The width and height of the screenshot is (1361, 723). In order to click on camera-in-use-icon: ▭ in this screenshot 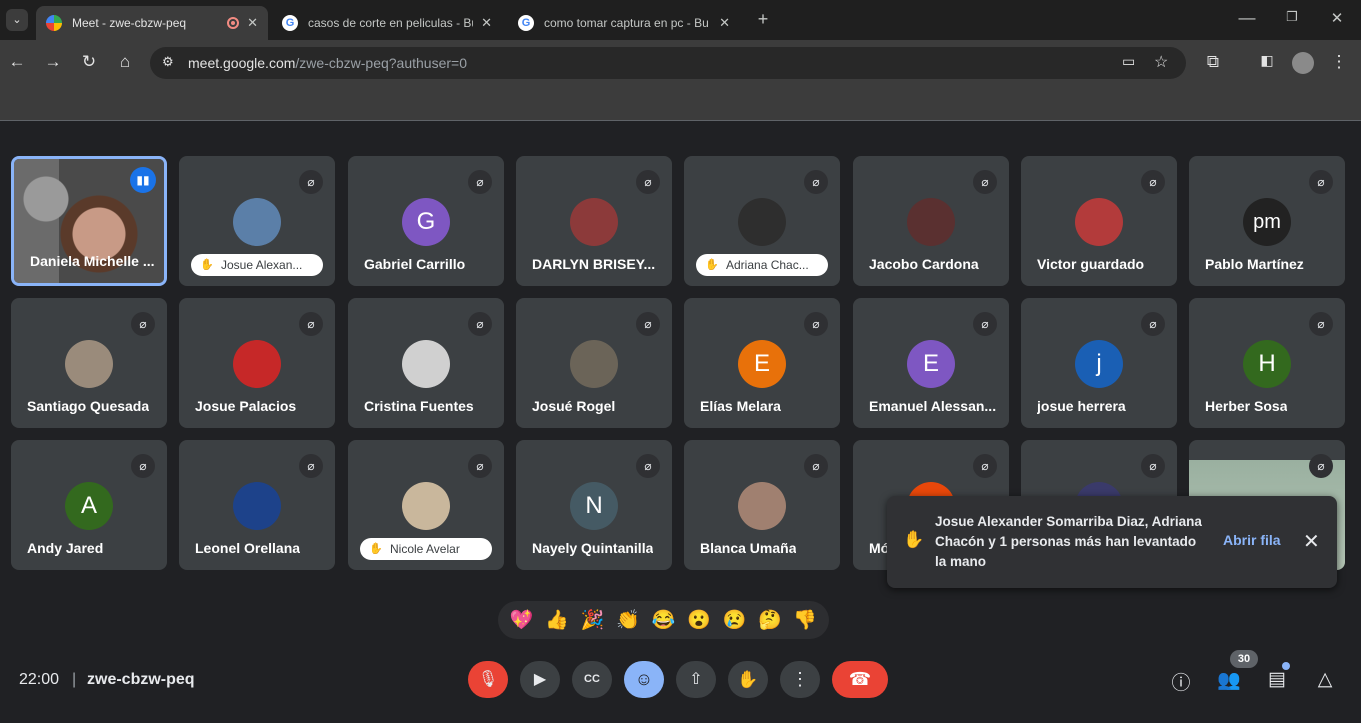, I will do `click(1128, 61)`.